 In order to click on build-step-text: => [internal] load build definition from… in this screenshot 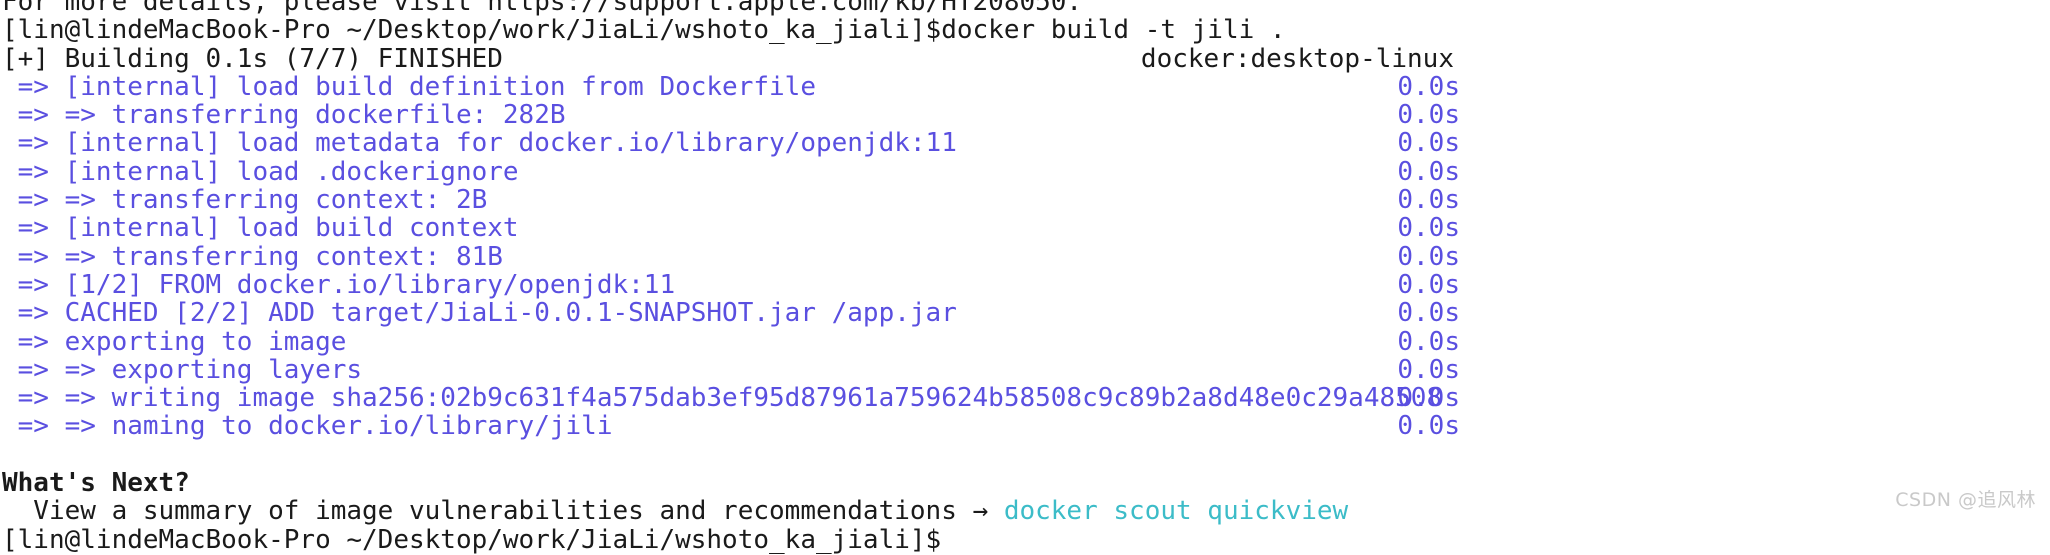, I will do `click(409, 86)`.